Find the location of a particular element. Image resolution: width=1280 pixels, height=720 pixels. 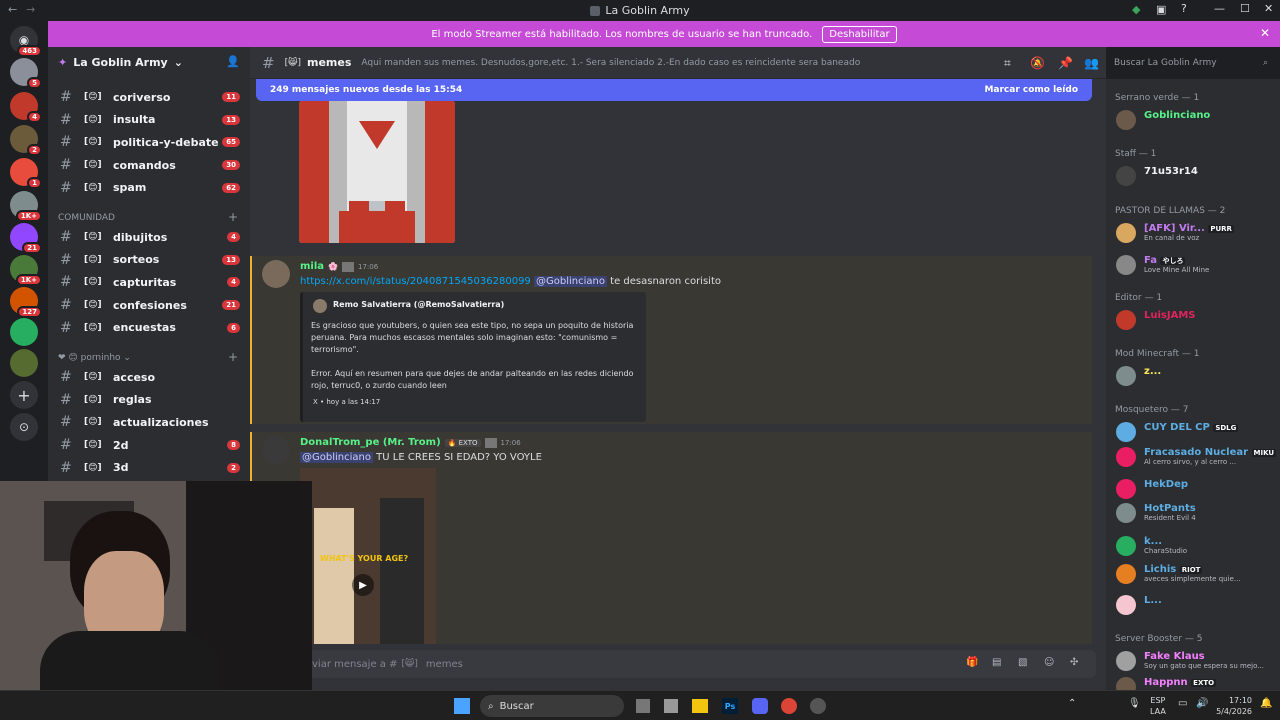

apps-icon: ✣ is located at coordinates (1074, 662).